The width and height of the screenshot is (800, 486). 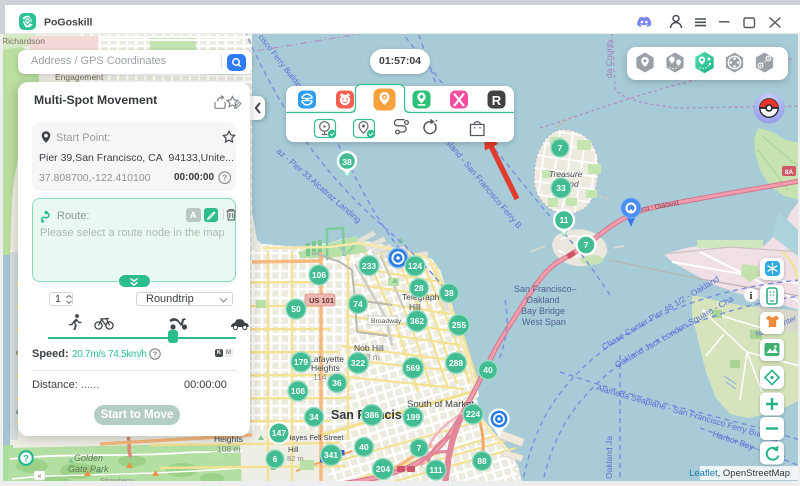 What do you see at coordinates (751, 296) in the screenshot?
I see `svg-text: i` at bounding box center [751, 296].